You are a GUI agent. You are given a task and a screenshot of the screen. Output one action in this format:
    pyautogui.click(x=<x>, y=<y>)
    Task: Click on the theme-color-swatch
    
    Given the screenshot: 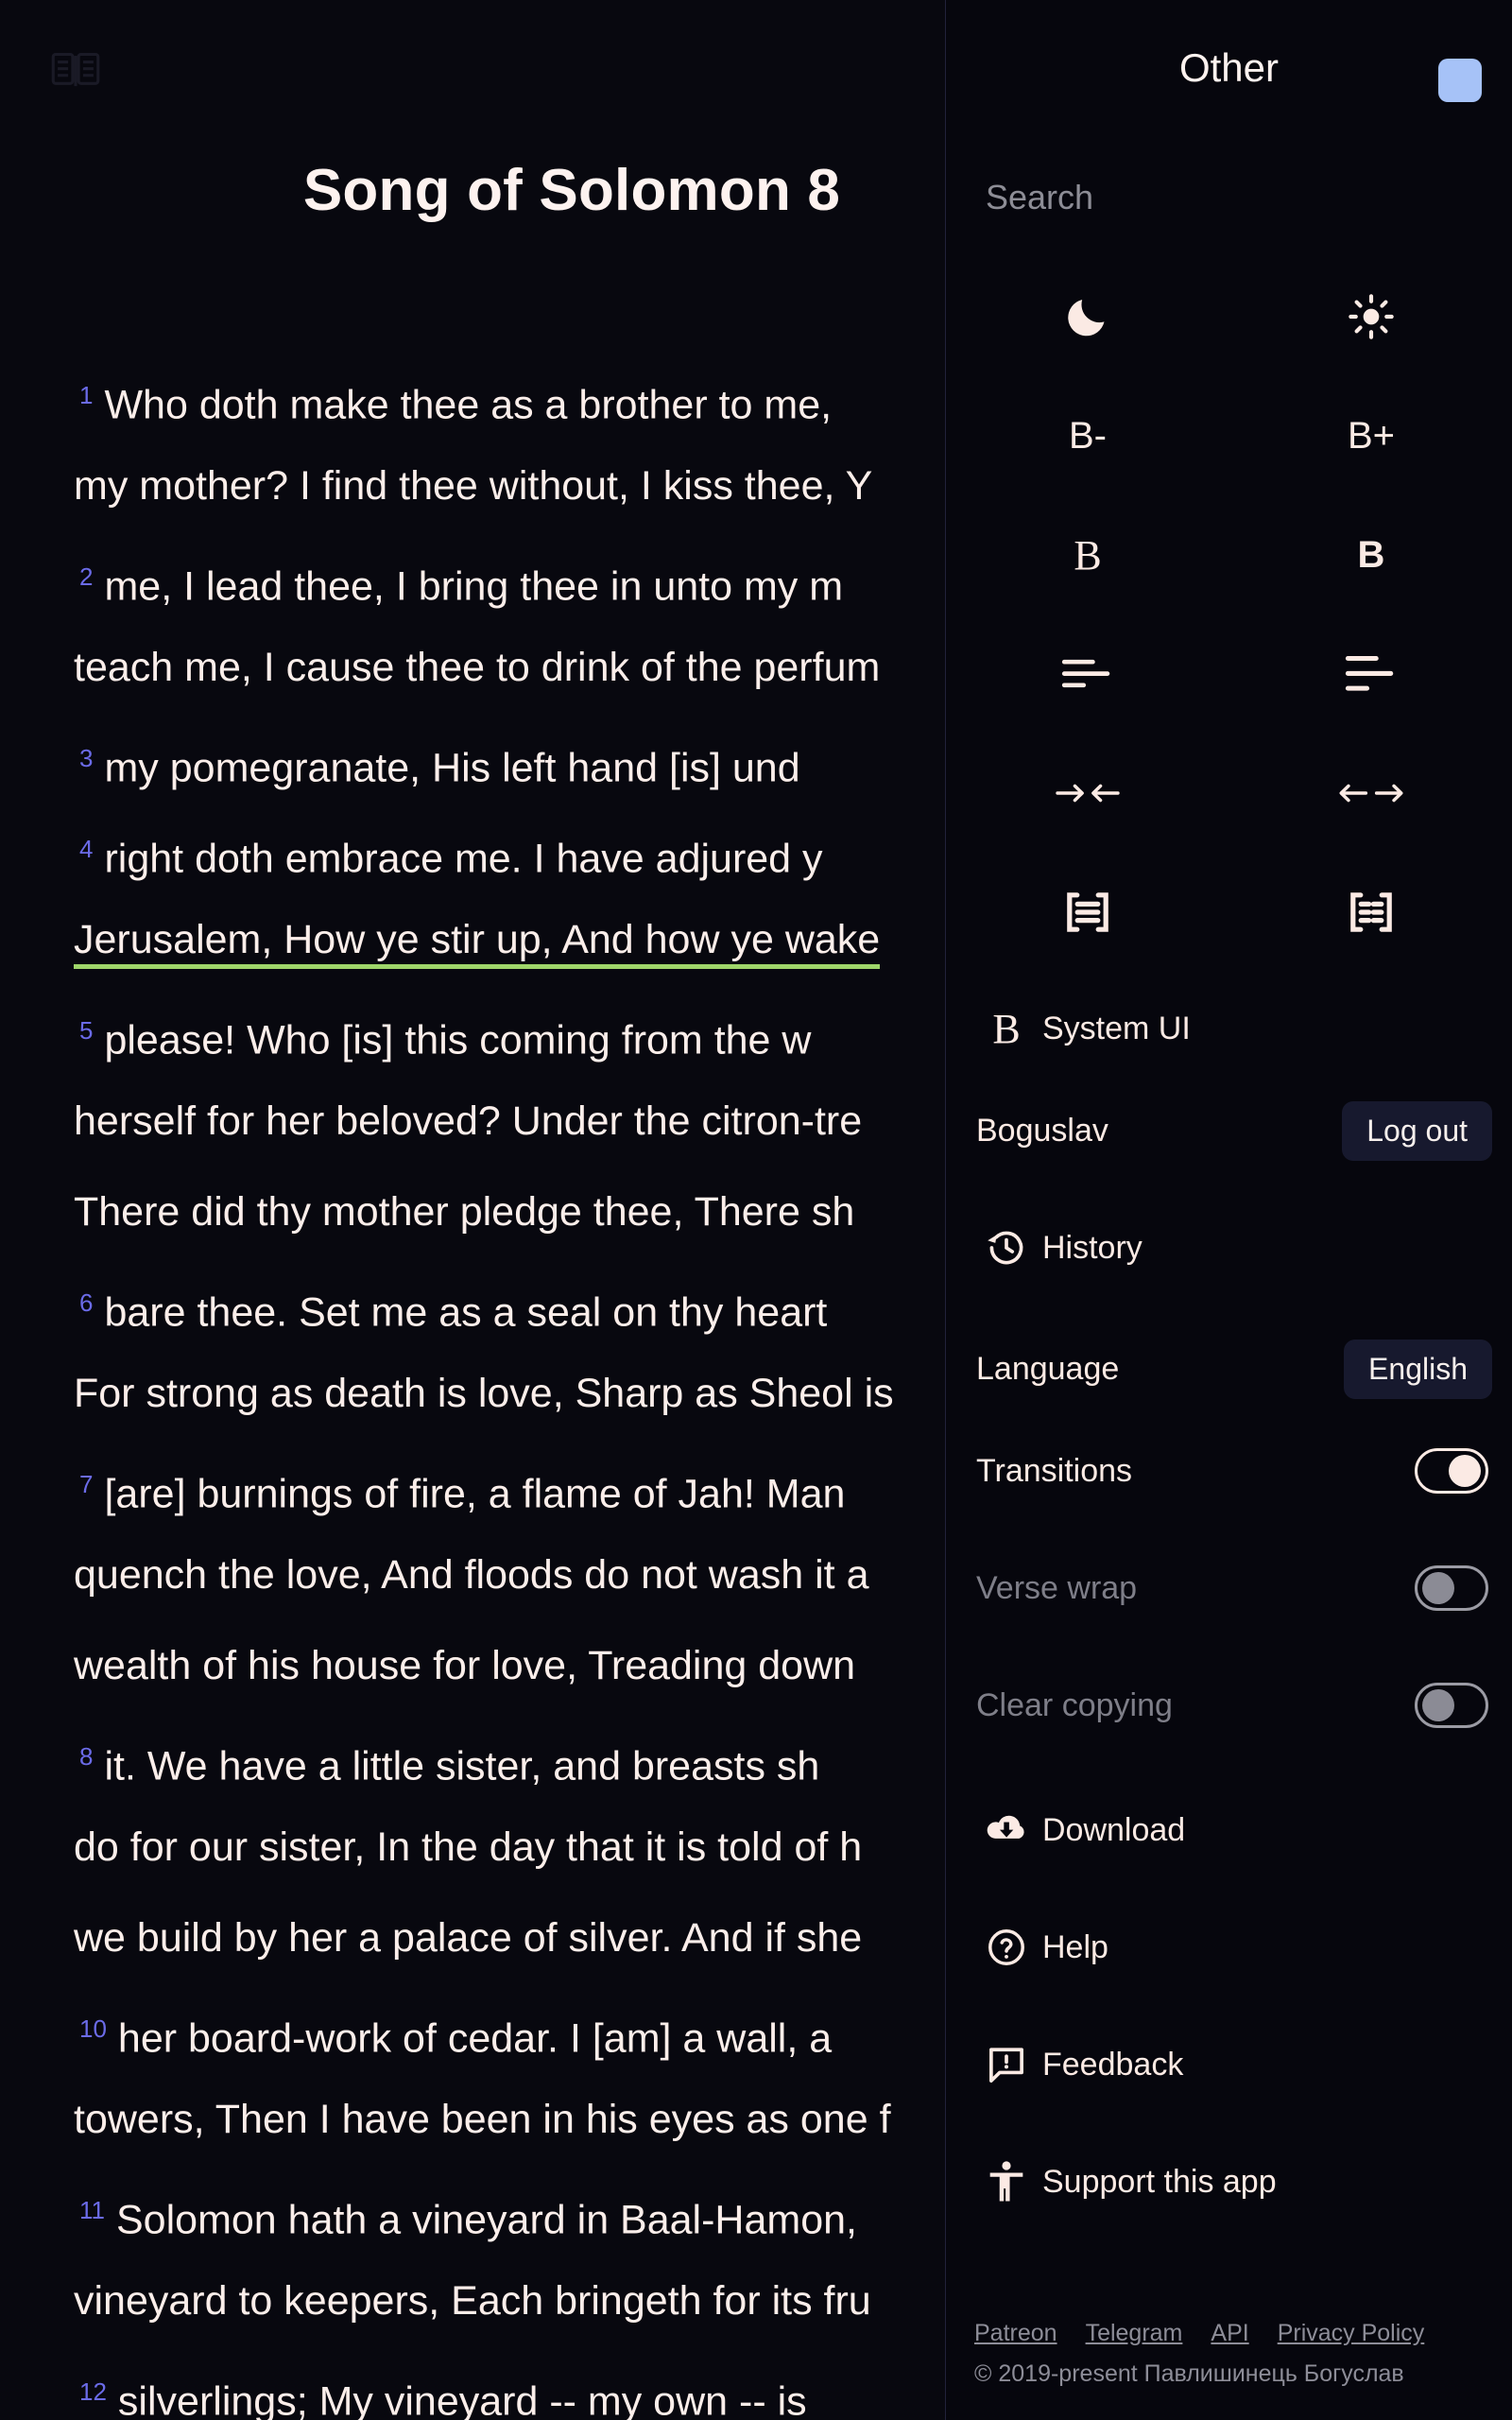 What is the action you would take?
    pyautogui.click(x=1460, y=80)
    